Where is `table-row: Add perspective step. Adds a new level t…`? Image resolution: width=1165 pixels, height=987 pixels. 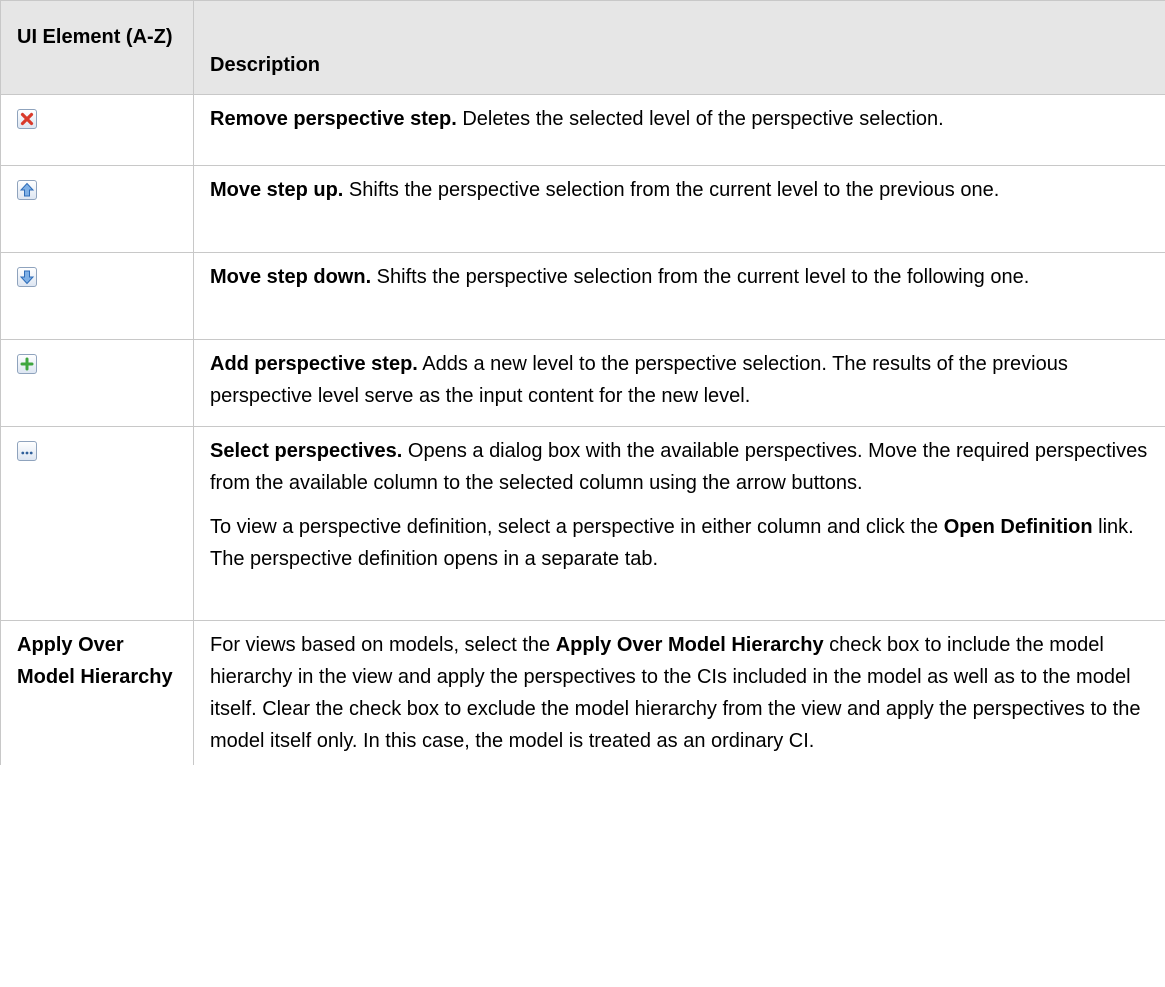
table-row: Add perspective step. Adds a new level t… is located at coordinates (582, 383).